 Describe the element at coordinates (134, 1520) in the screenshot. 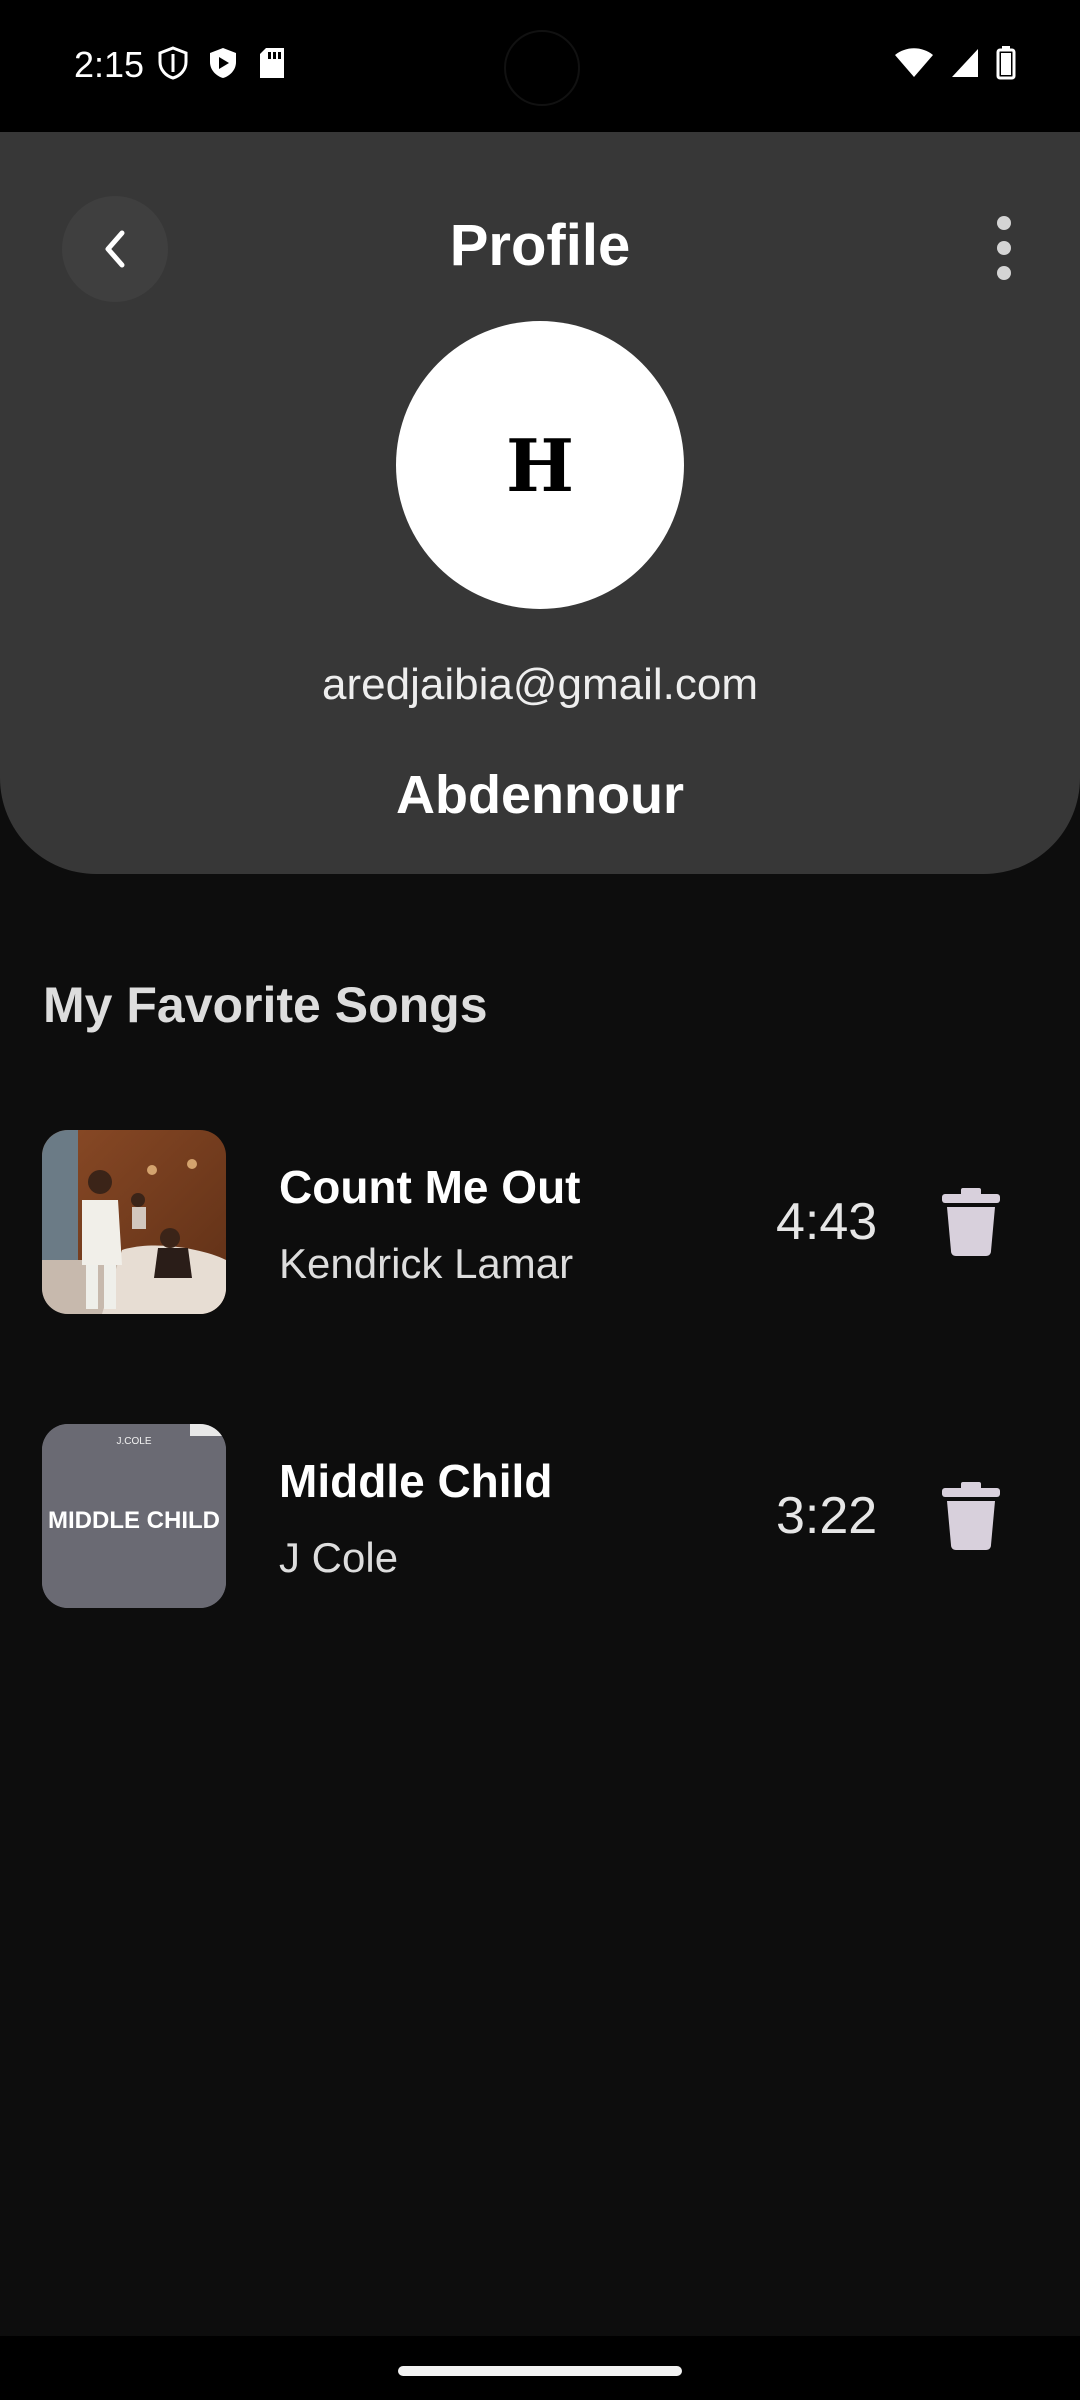

I see `svg-text: MIDDLE CHILD` at that location.